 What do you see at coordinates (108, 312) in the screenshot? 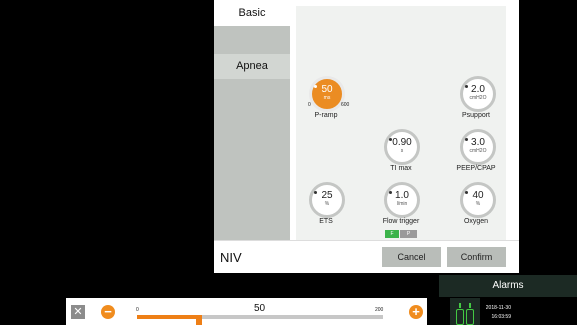
I see `decrease-button: −` at bounding box center [108, 312].